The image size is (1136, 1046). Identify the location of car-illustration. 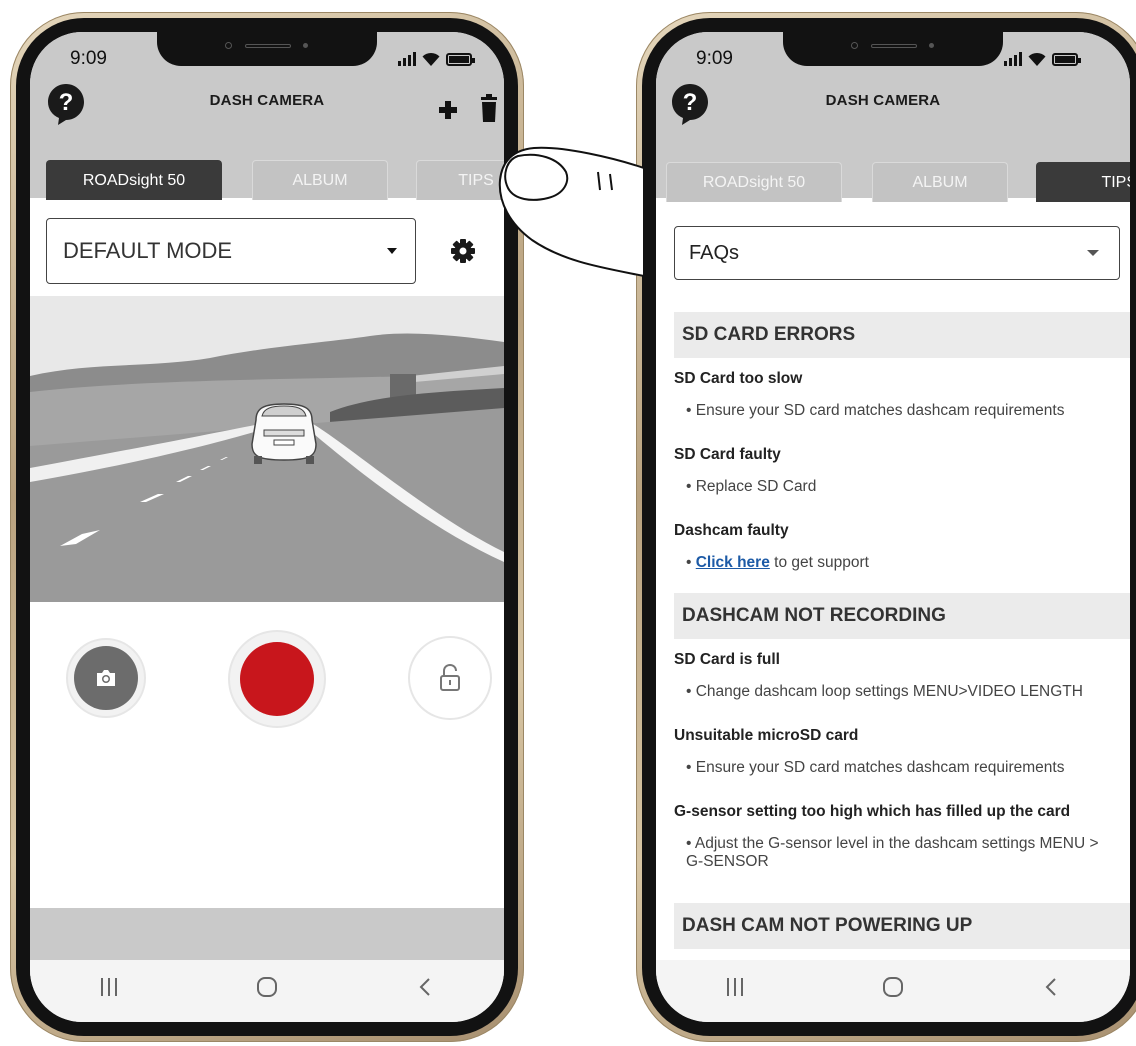
(284, 433).